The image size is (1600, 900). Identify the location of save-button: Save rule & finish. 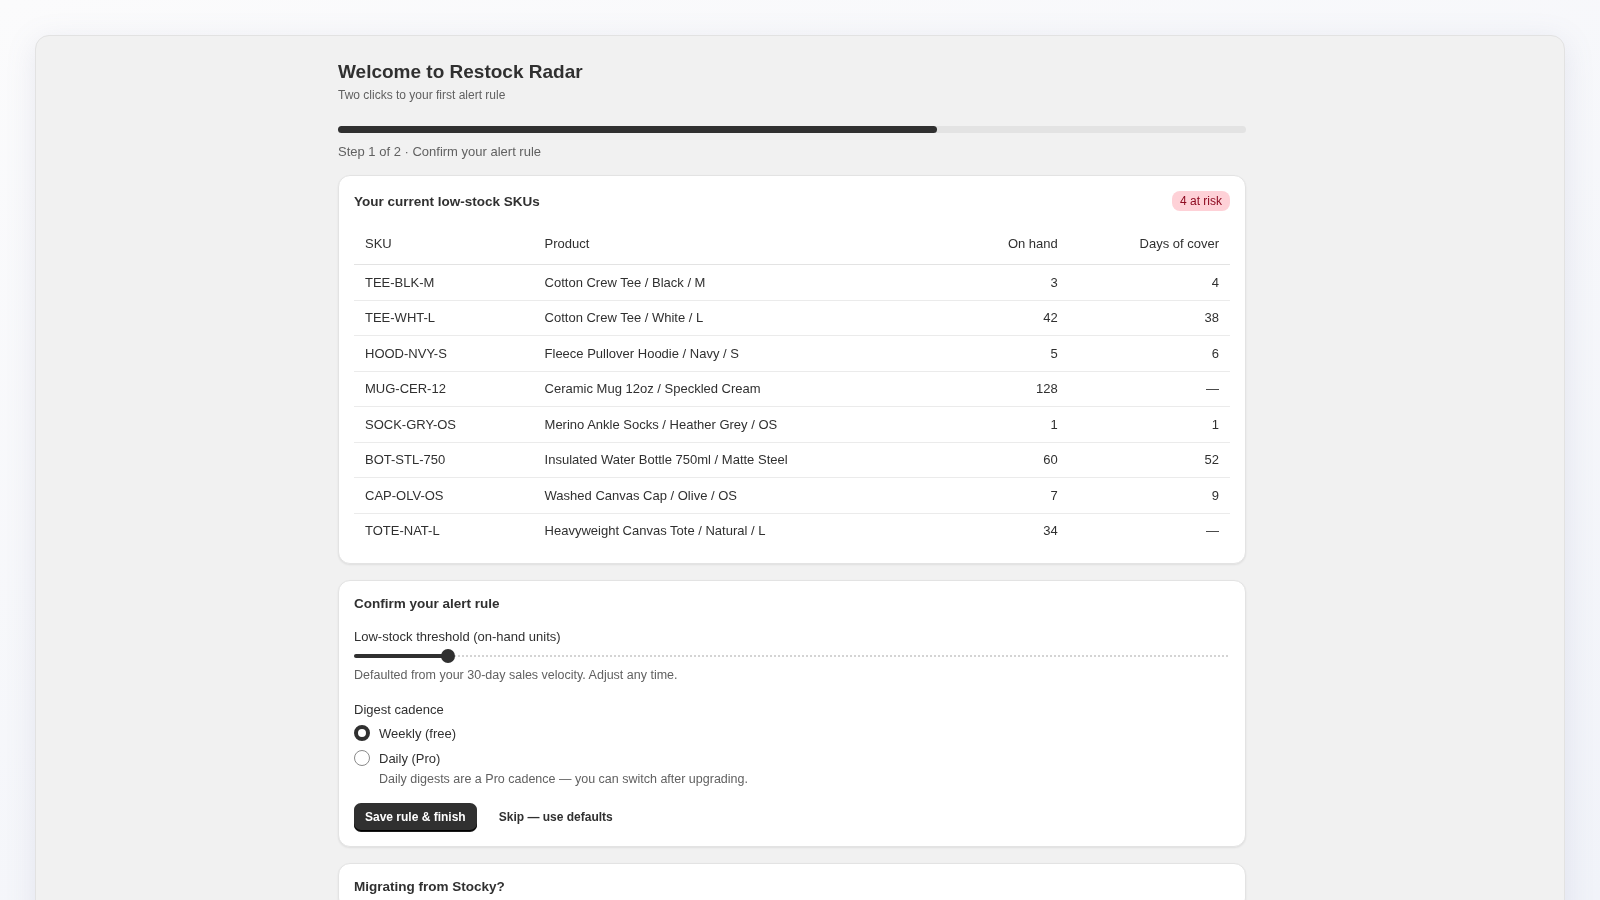
(415, 817).